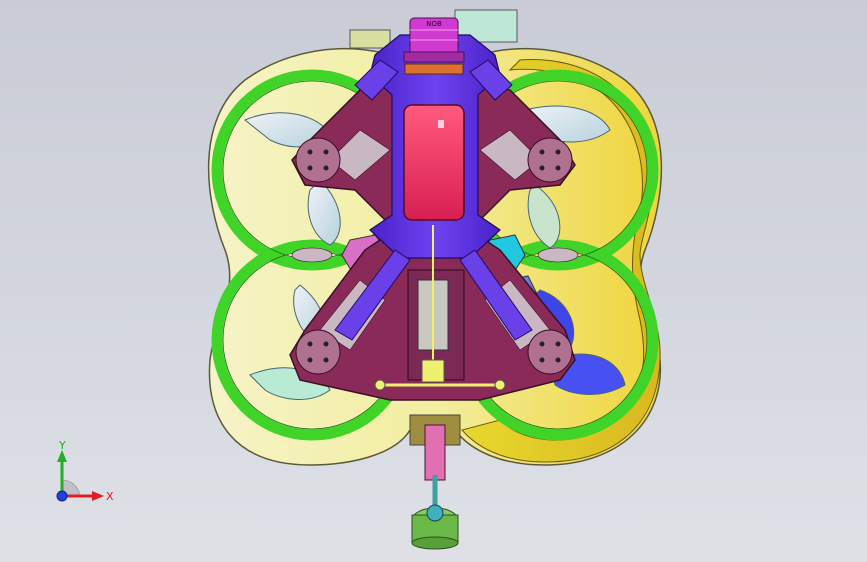 The image size is (867, 562). Describe the element at coordinates (434, 24) in the screenshot. I see `camera-label: NOB` at that location.